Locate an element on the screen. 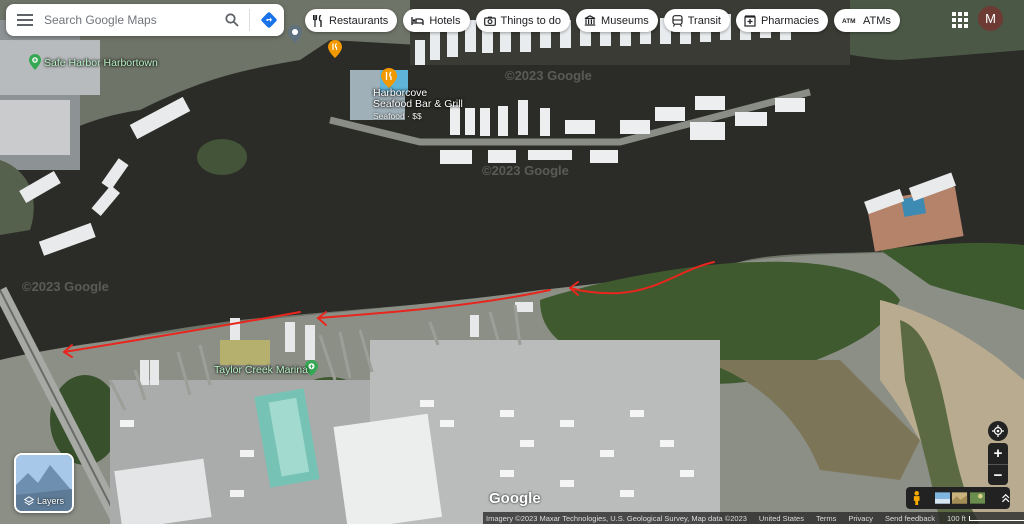 The width and height of the screenshot is (1024, 524). menu-icon is located at coordinates (25, 20).